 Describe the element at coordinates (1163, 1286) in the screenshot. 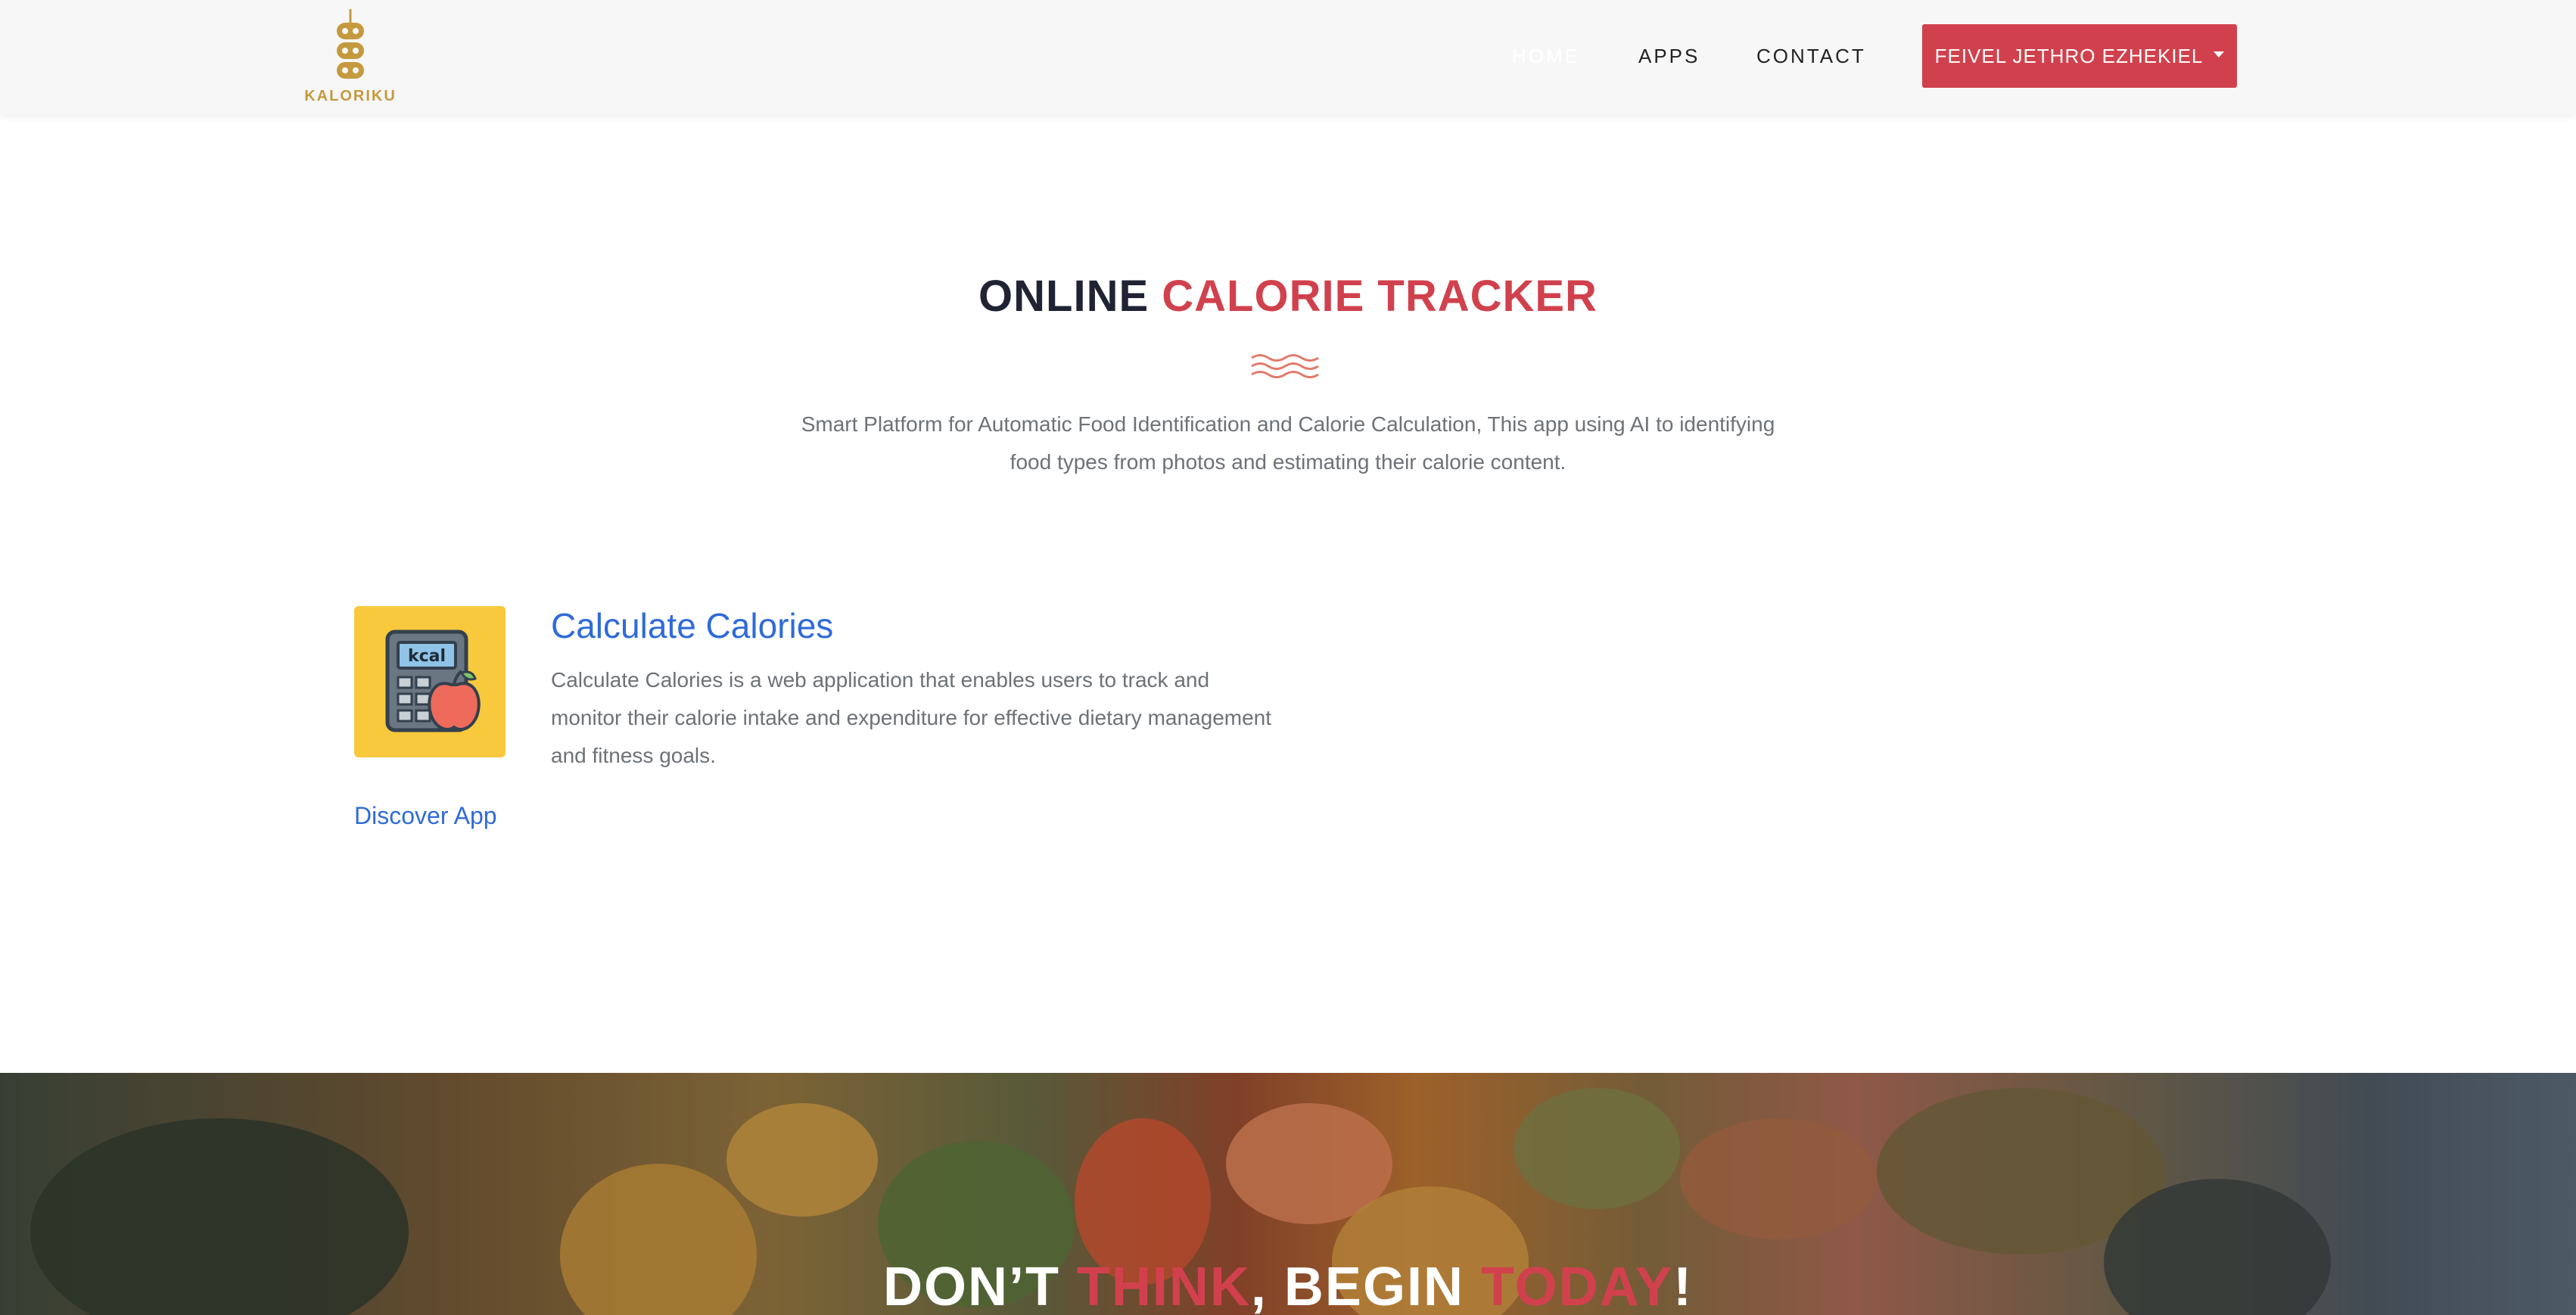

I see `banner-part-think: THINK` at that location.